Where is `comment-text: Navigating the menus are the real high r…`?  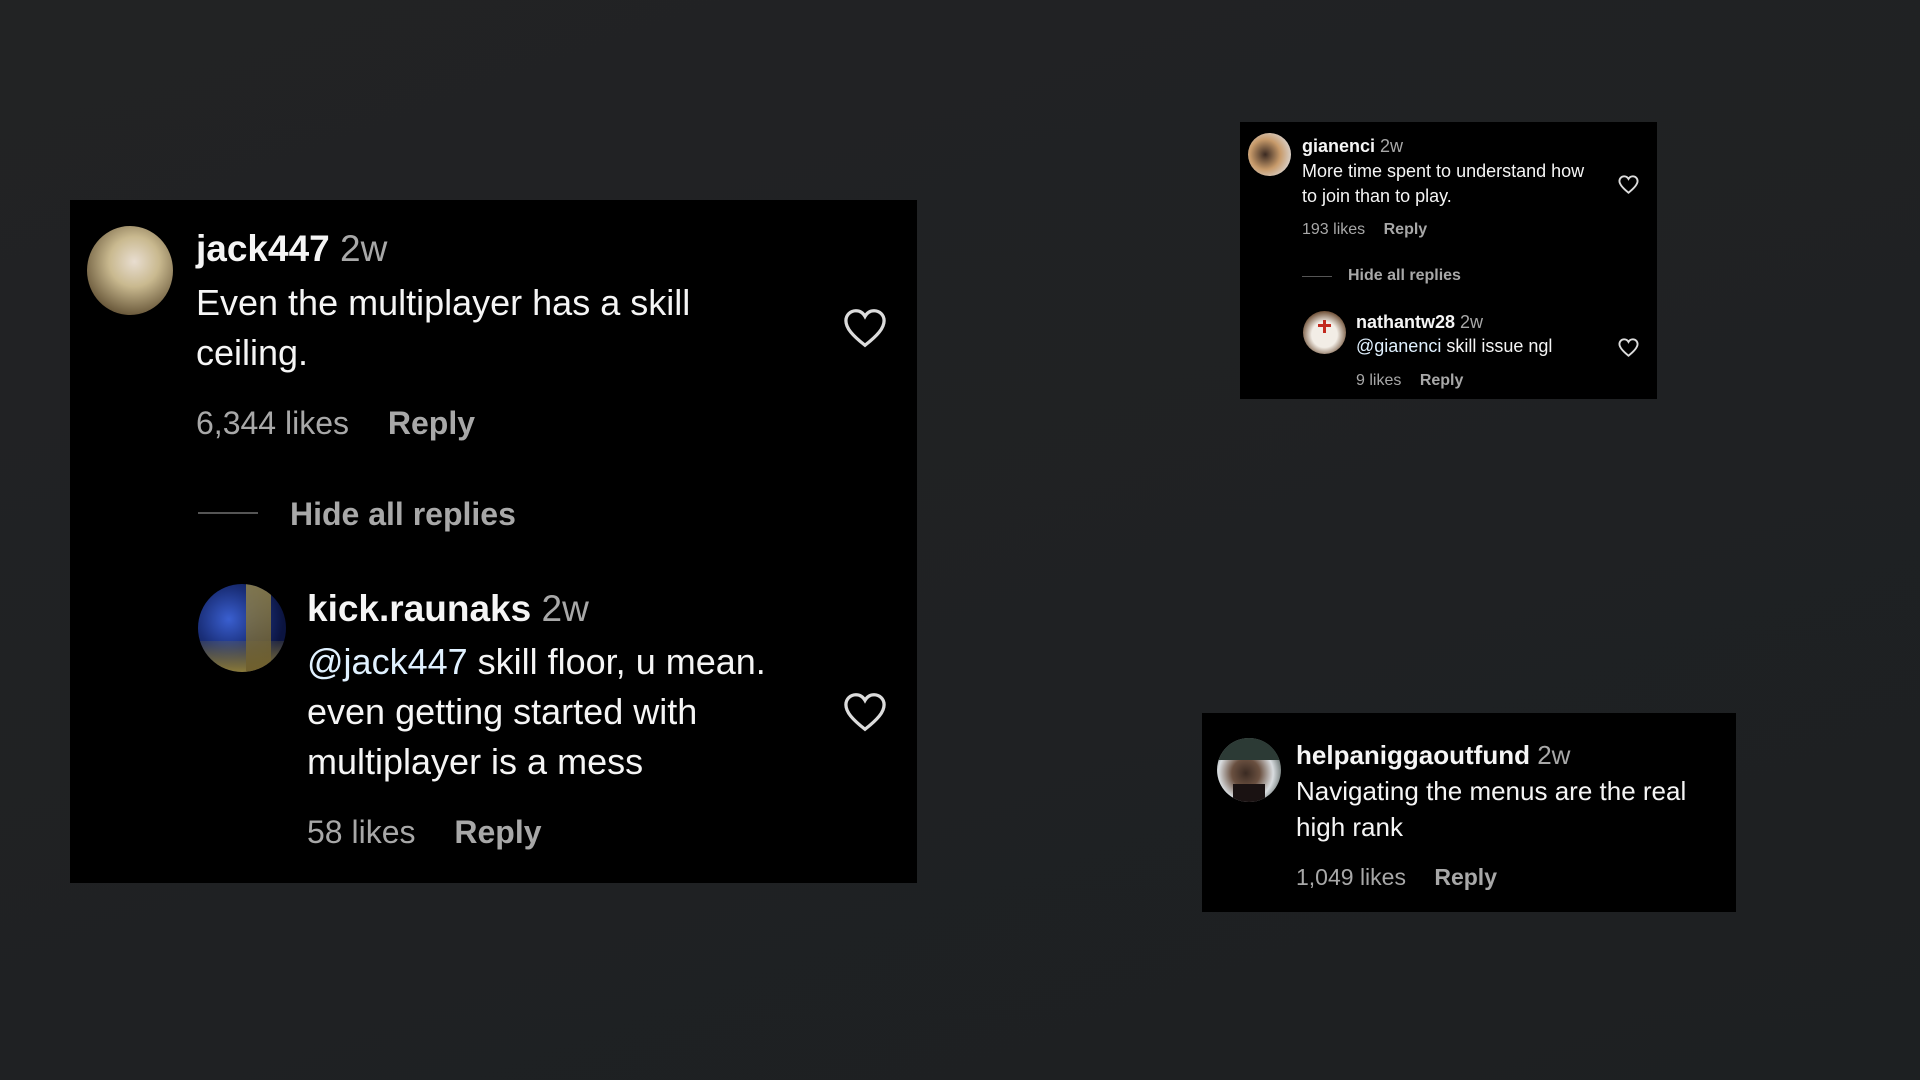
comment-text: Navigating the menus are the real high r… is located at coordinates (1491, 809).